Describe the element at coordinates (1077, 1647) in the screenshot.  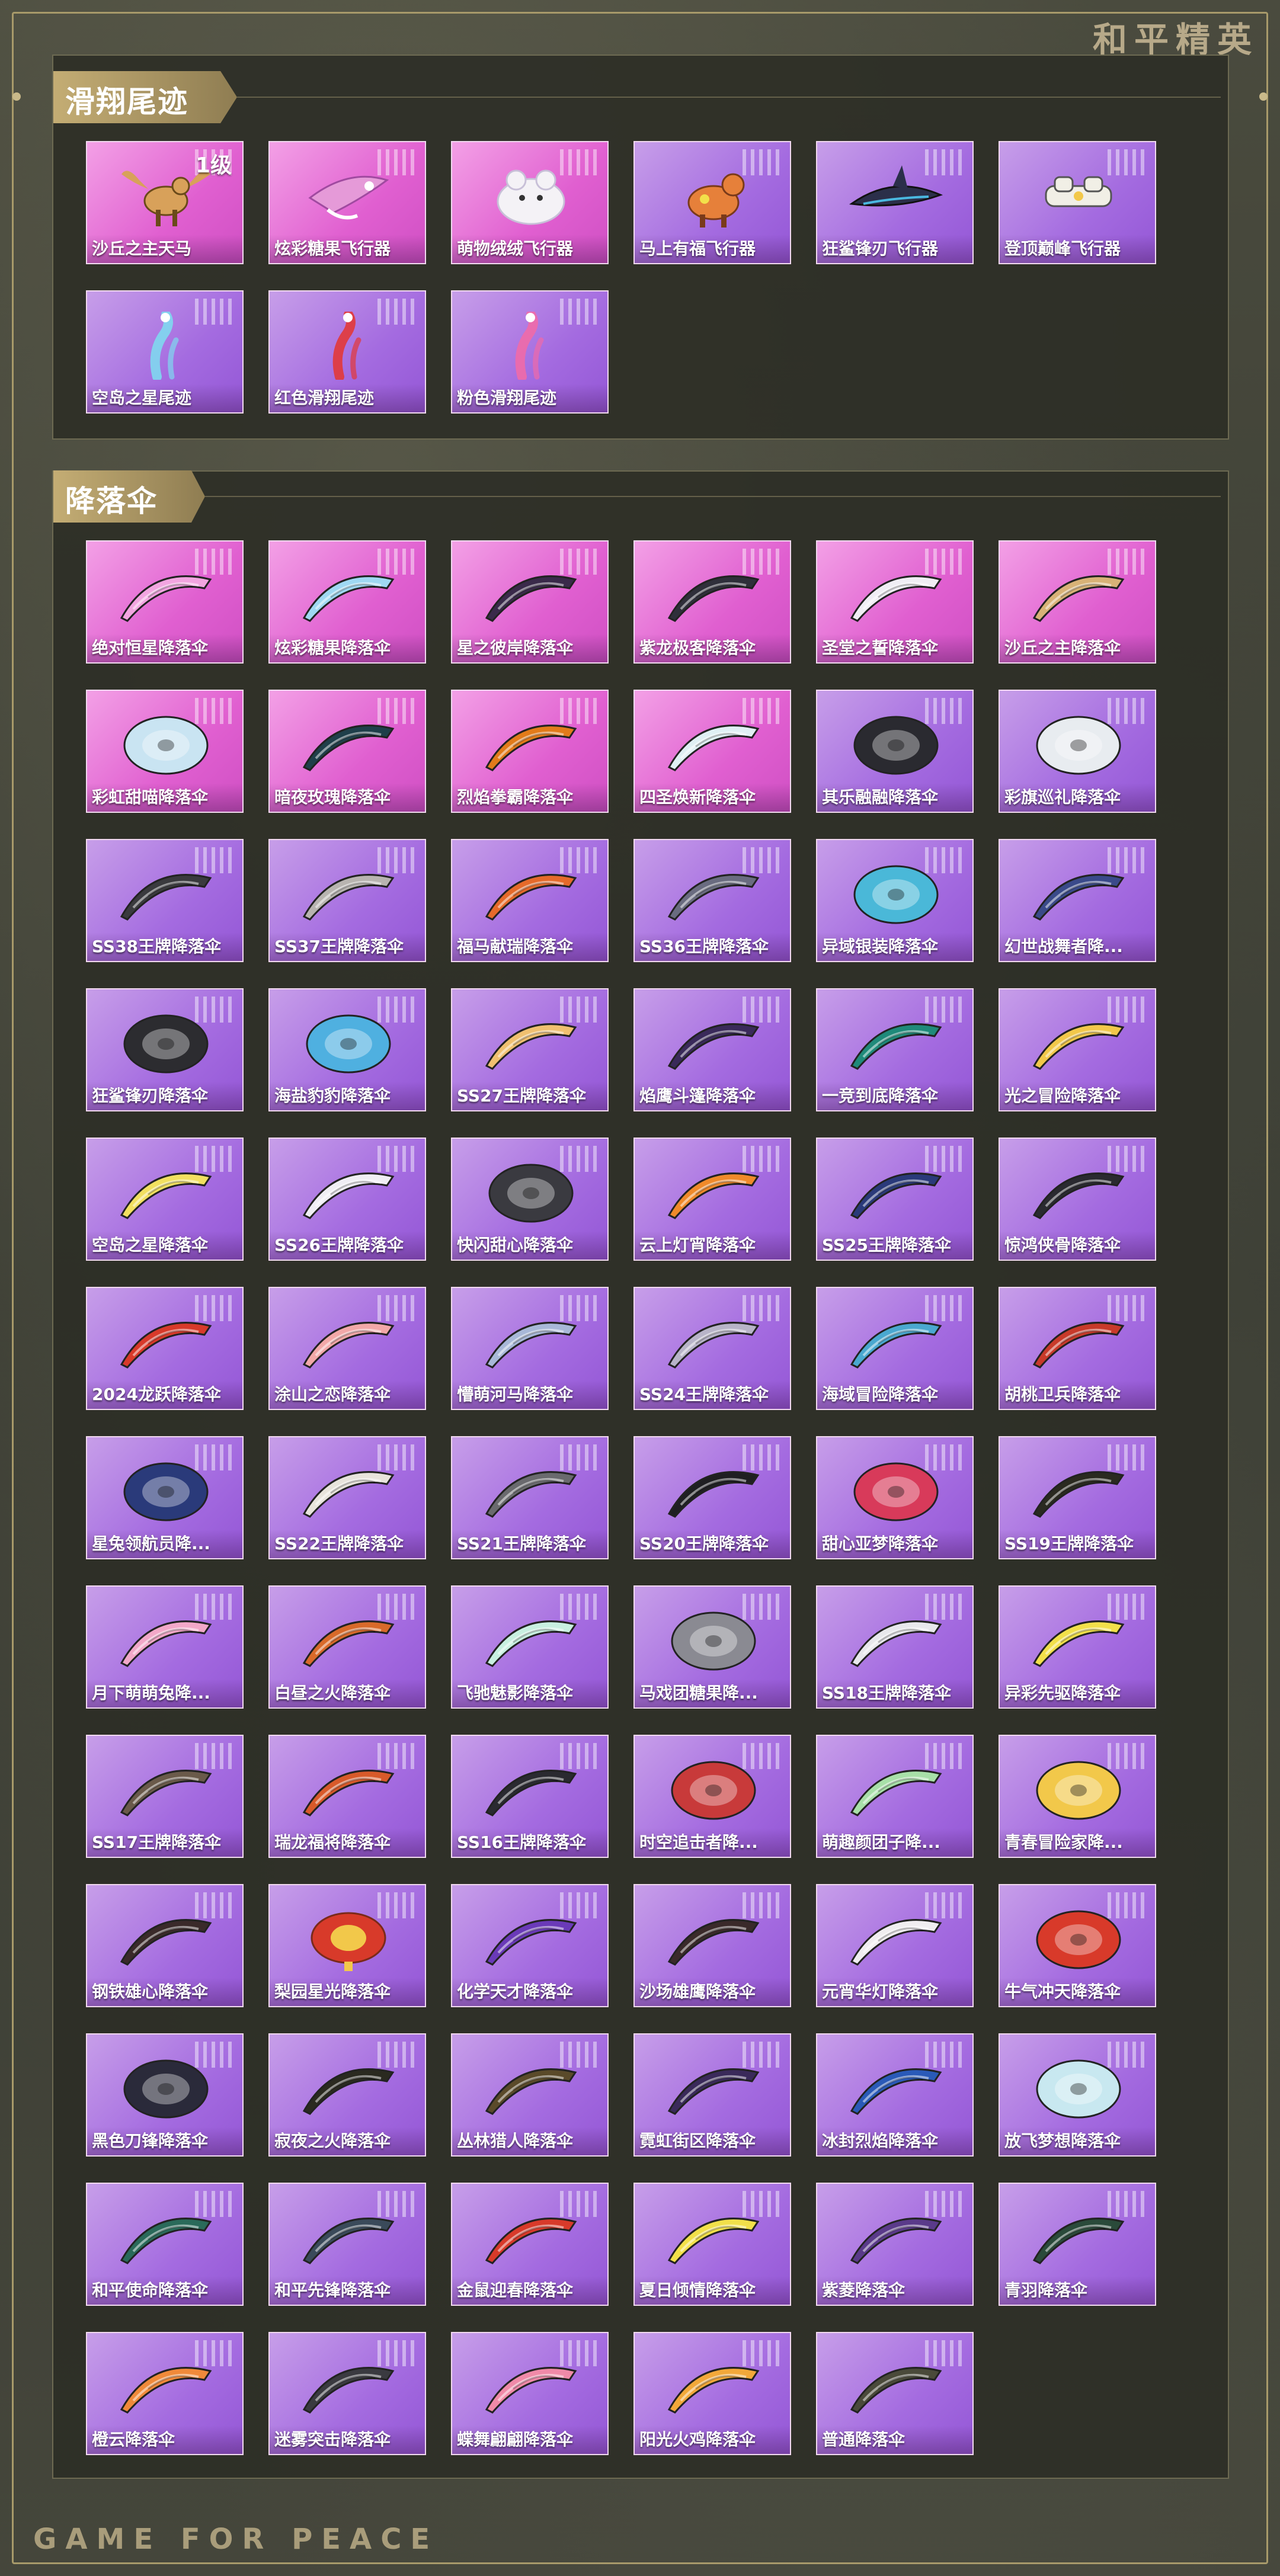
I see `item-tile: 异彩先驱降落伞` at that location.